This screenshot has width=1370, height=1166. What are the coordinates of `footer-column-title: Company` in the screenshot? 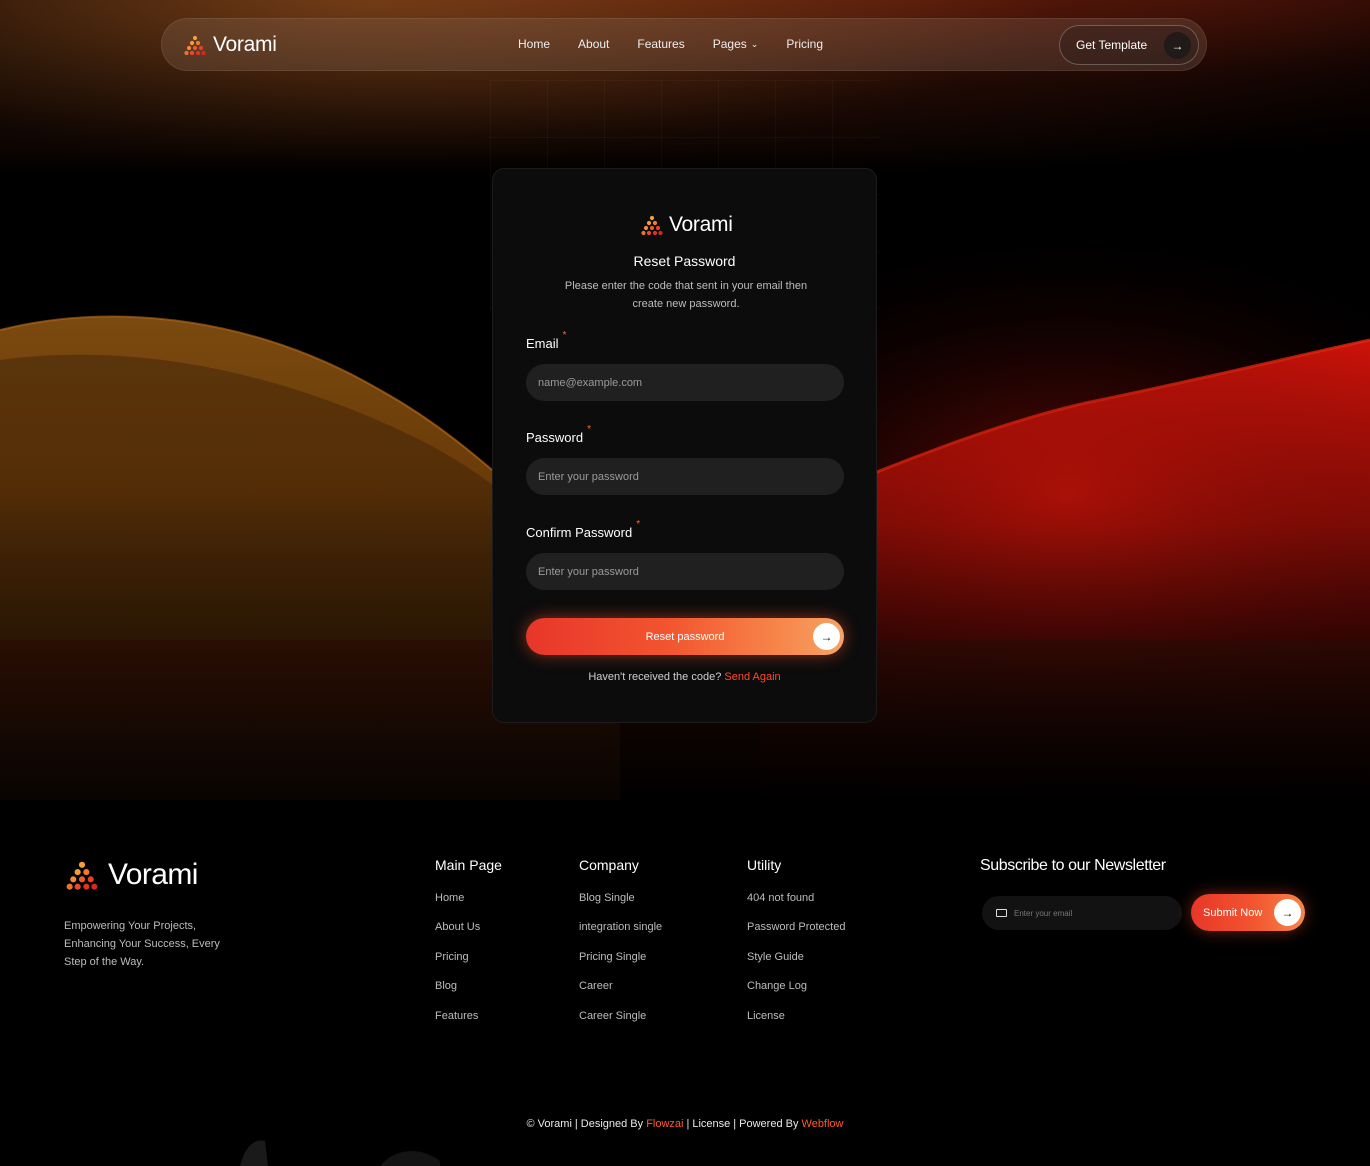 It's located at (609, 865).